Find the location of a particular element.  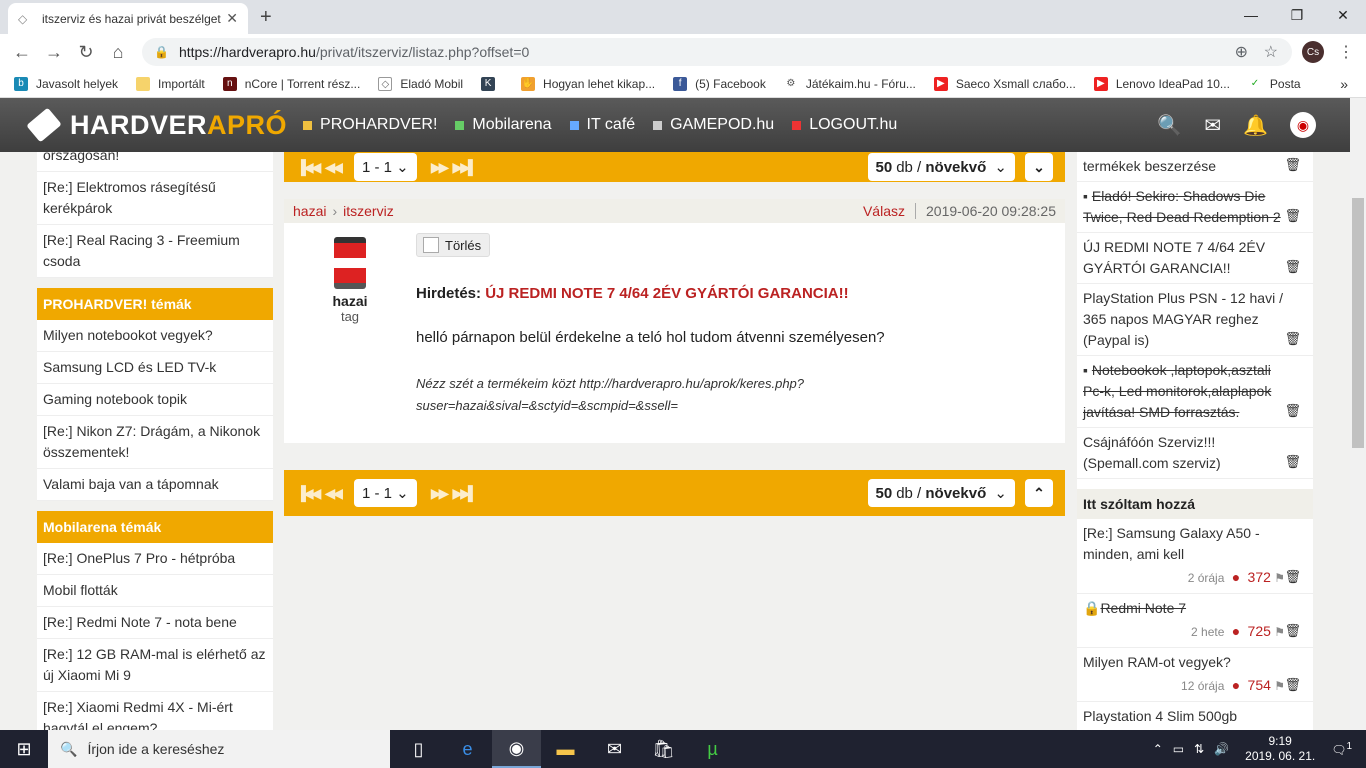

list-item: Milyen notebookot vegyek? is located at coordinates (155, 336).